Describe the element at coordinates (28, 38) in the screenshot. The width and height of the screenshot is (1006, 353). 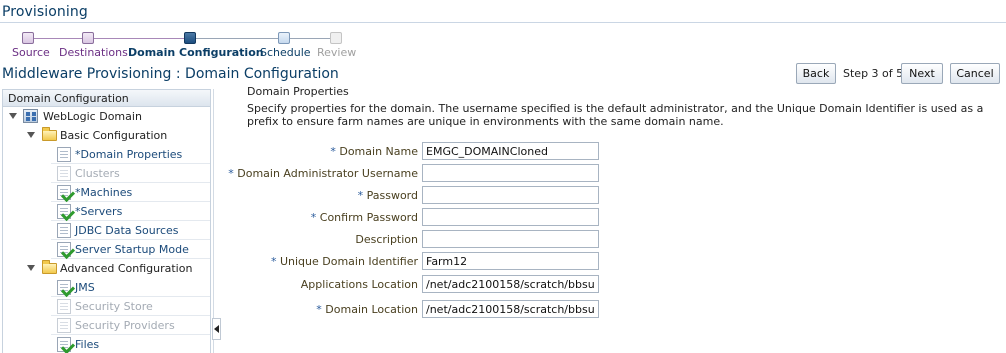
I see `train-stop-source` at that location.